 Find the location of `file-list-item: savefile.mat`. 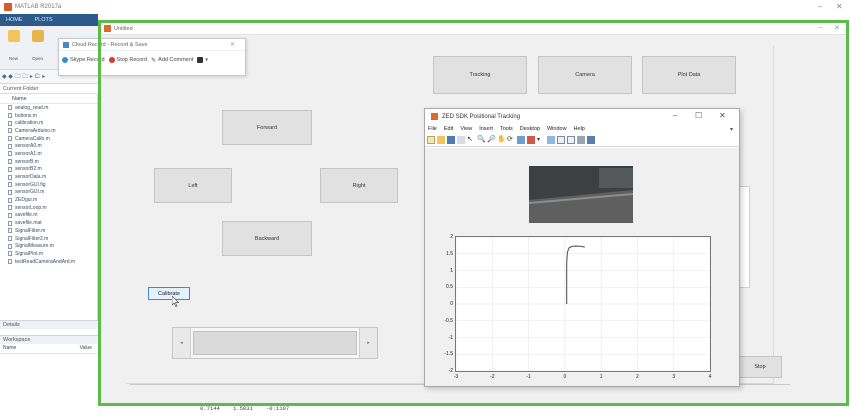

file-list-item: savefile.mat is located at coordinates (48, 223).